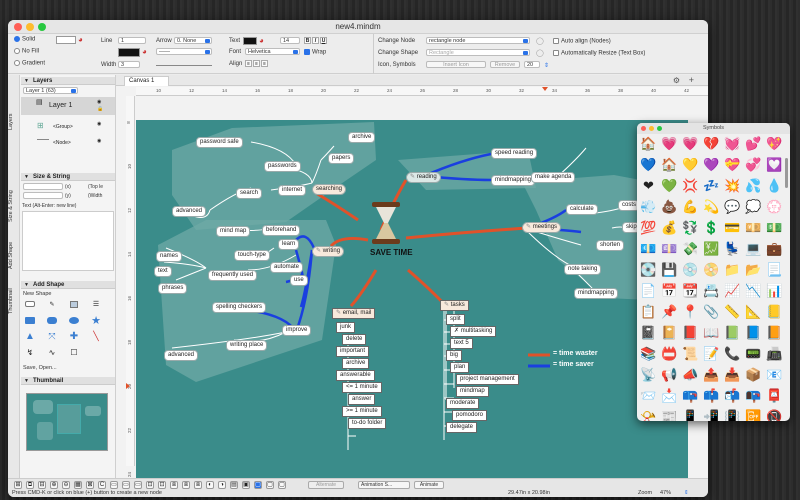 The image size is (800, 500). I want to click on symbol-item-icon: 📜, so click(690, 354).